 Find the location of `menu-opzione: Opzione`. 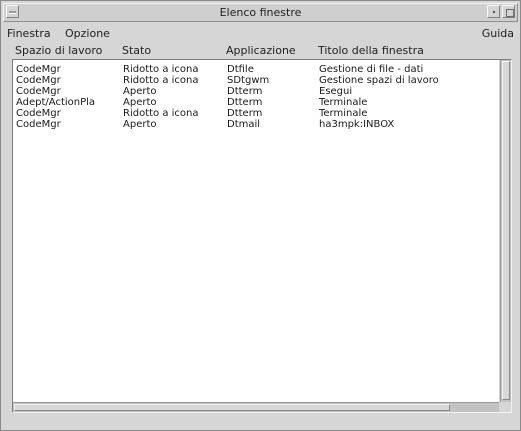

menu-opzione: Opzione is located at coordinates (87, 33).